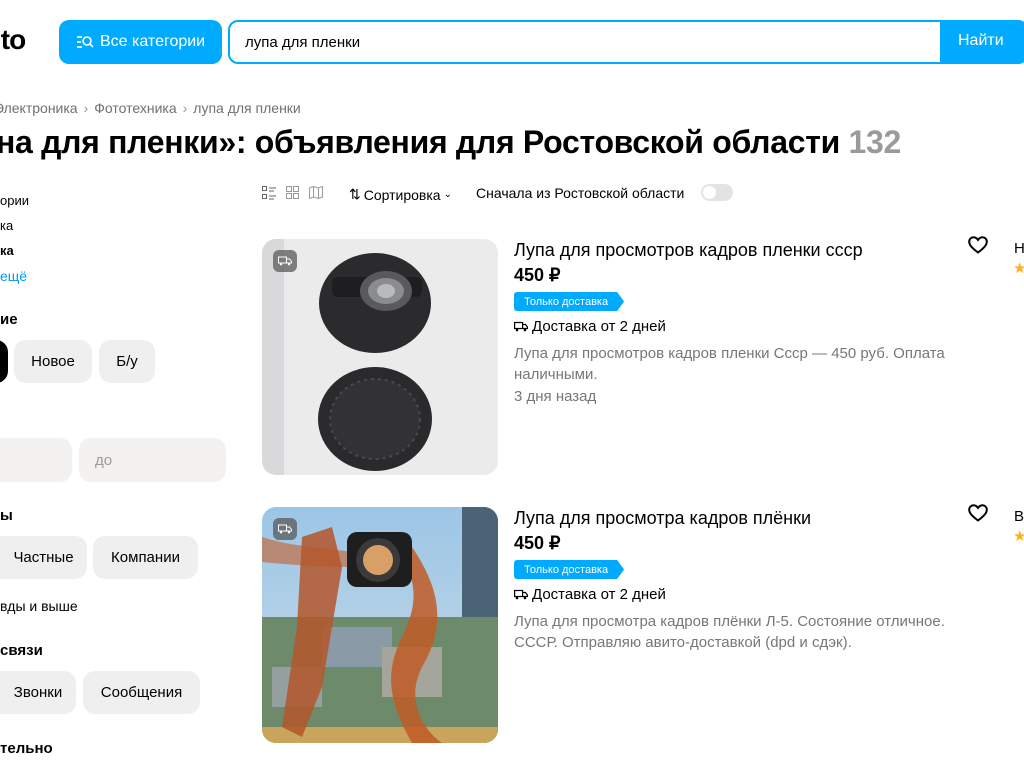 The width and height of the screenshot is (1024, 764). Describe the element at coordinates (38, 692) in the screenshot. I see `contact-chip-calls: Звонки` at that location.